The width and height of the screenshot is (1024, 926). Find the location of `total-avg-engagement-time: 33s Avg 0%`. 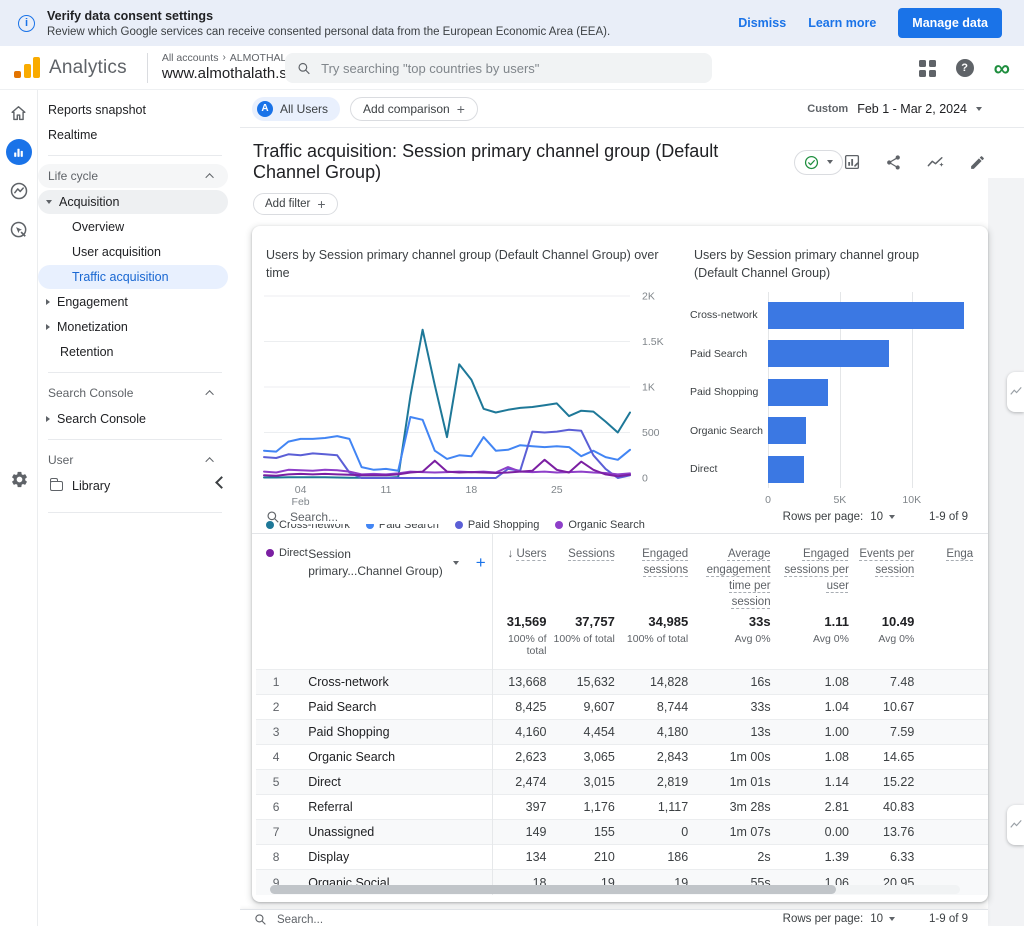

total-avg-engagement-time: 33s Avg 0% is located at coordinates (752, 630).